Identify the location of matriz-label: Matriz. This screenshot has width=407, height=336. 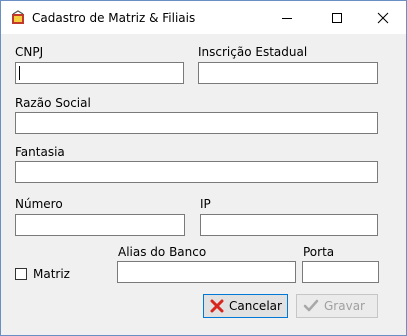
(51, 274).